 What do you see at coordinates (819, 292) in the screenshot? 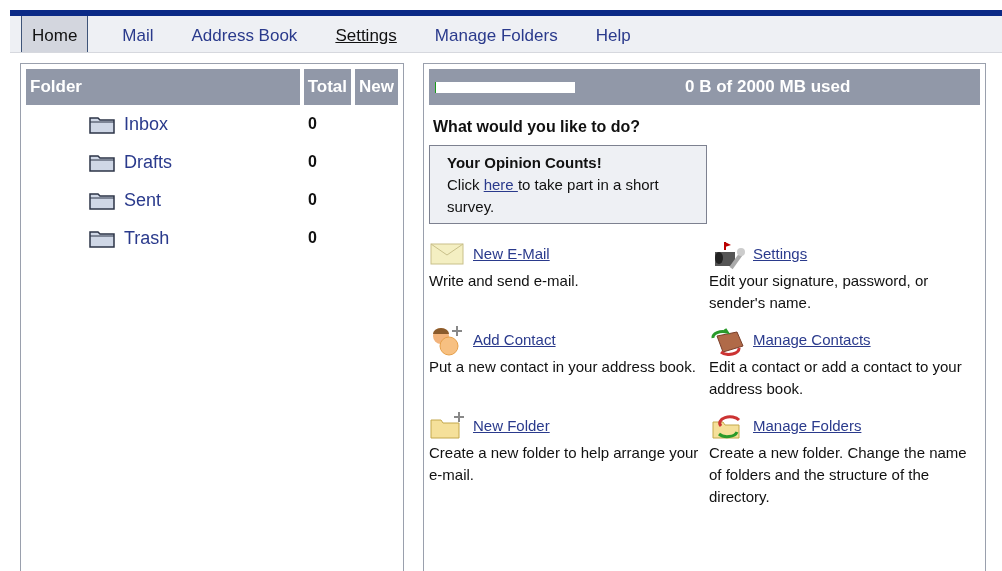
I see `action-description: Edit your signature, password, or sender's name.` at bounding box center [819, 292].